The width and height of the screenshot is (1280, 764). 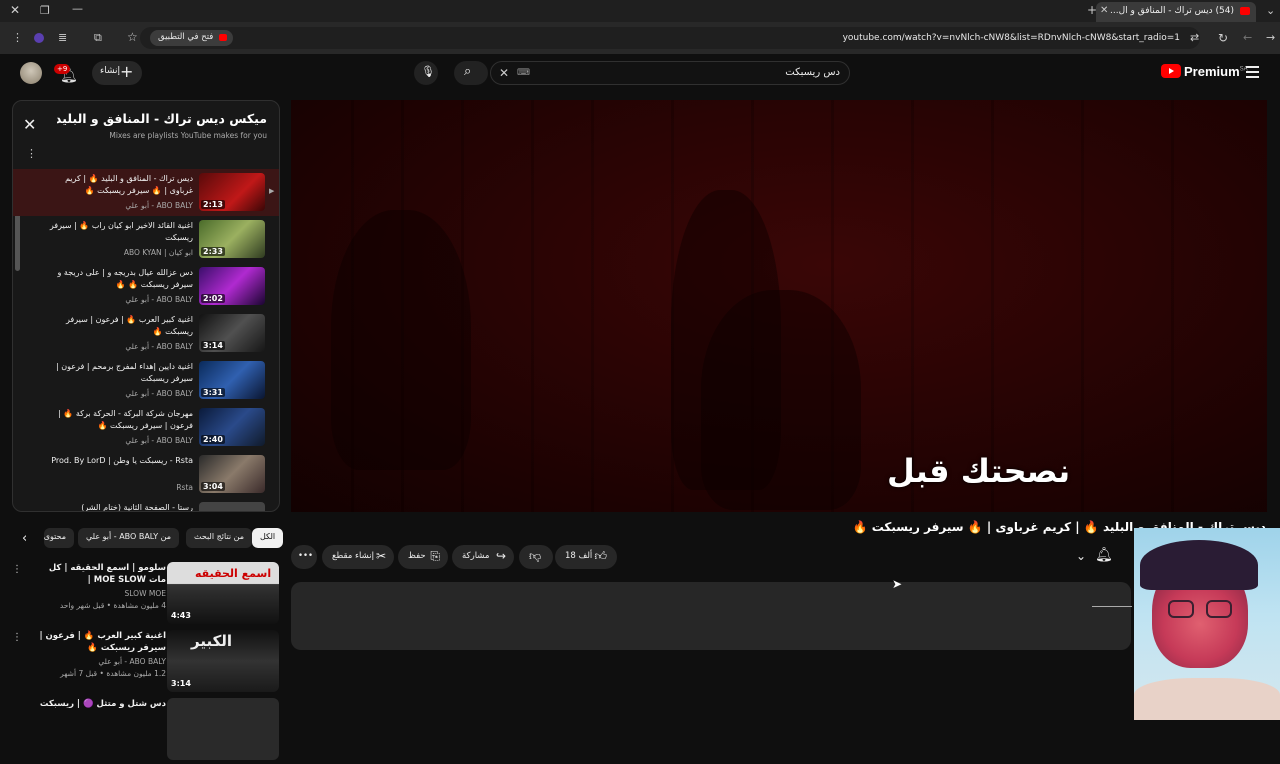 I want to click on create-label: إنشاء, so click(x=110, y=71).